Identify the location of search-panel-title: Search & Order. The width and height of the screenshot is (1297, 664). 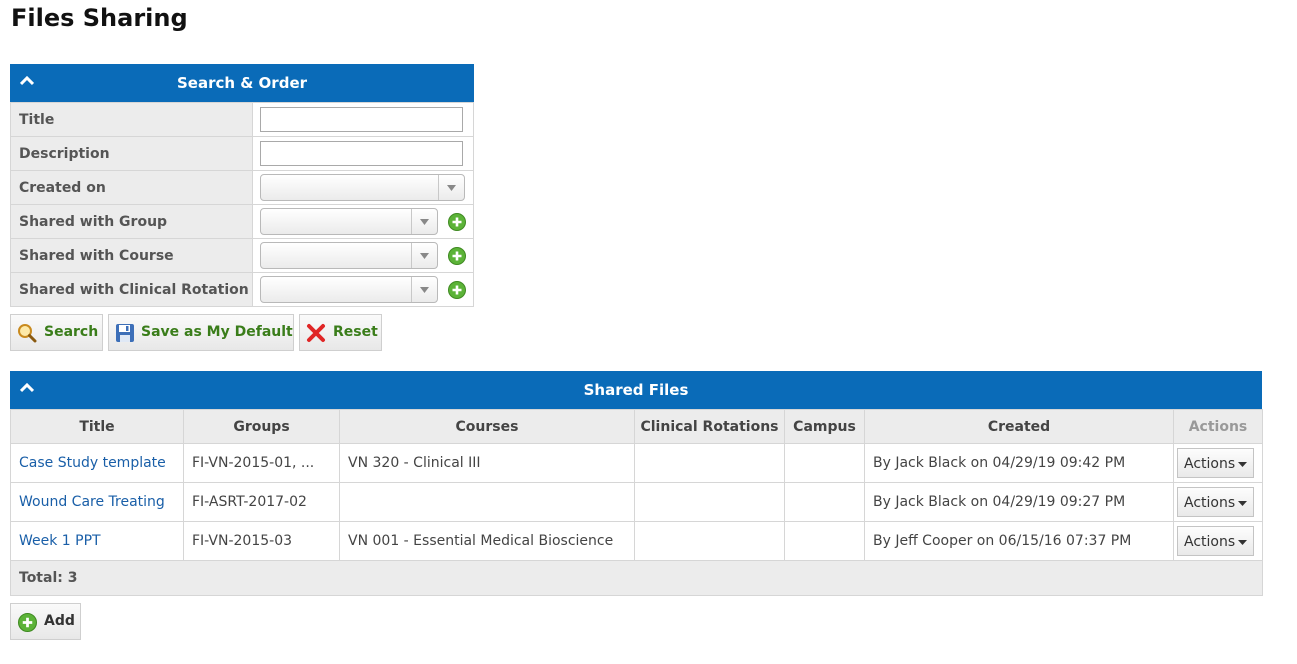
(242, 83).